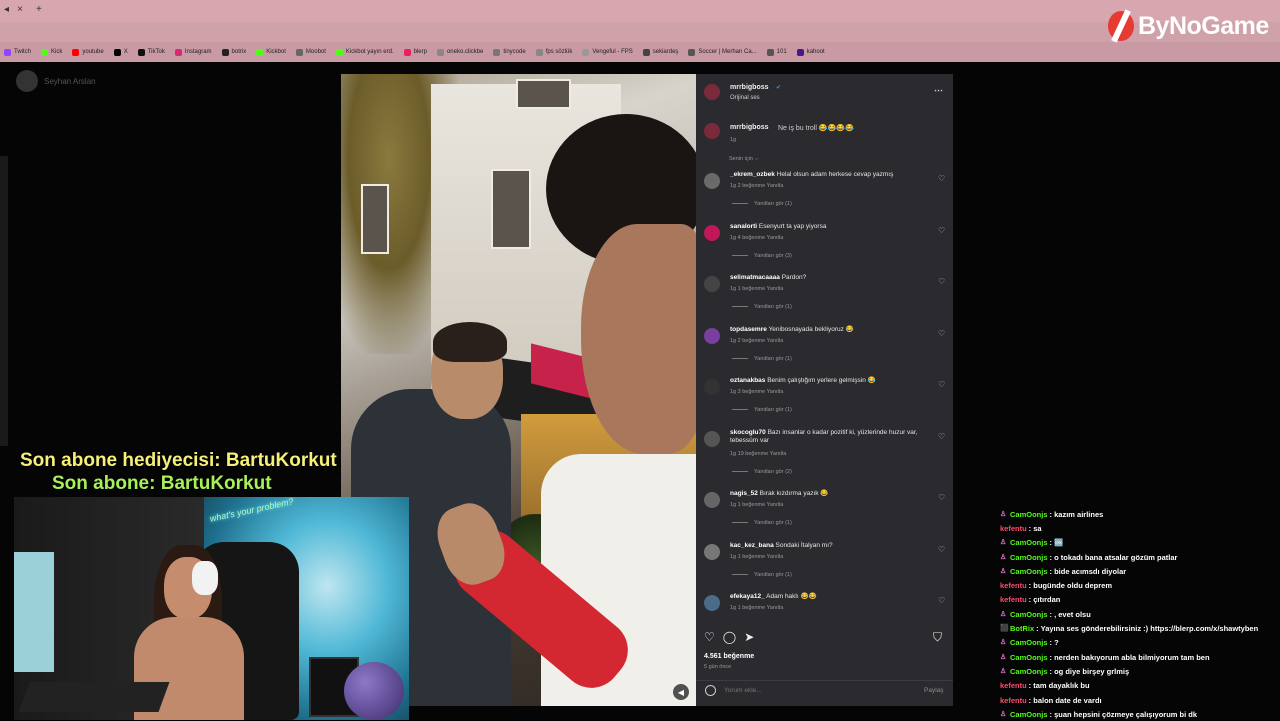  What do you see at coordinates (681, 692) in the screenshot?
I see `mute-icon: ◀` at bounding box center [681, 692].